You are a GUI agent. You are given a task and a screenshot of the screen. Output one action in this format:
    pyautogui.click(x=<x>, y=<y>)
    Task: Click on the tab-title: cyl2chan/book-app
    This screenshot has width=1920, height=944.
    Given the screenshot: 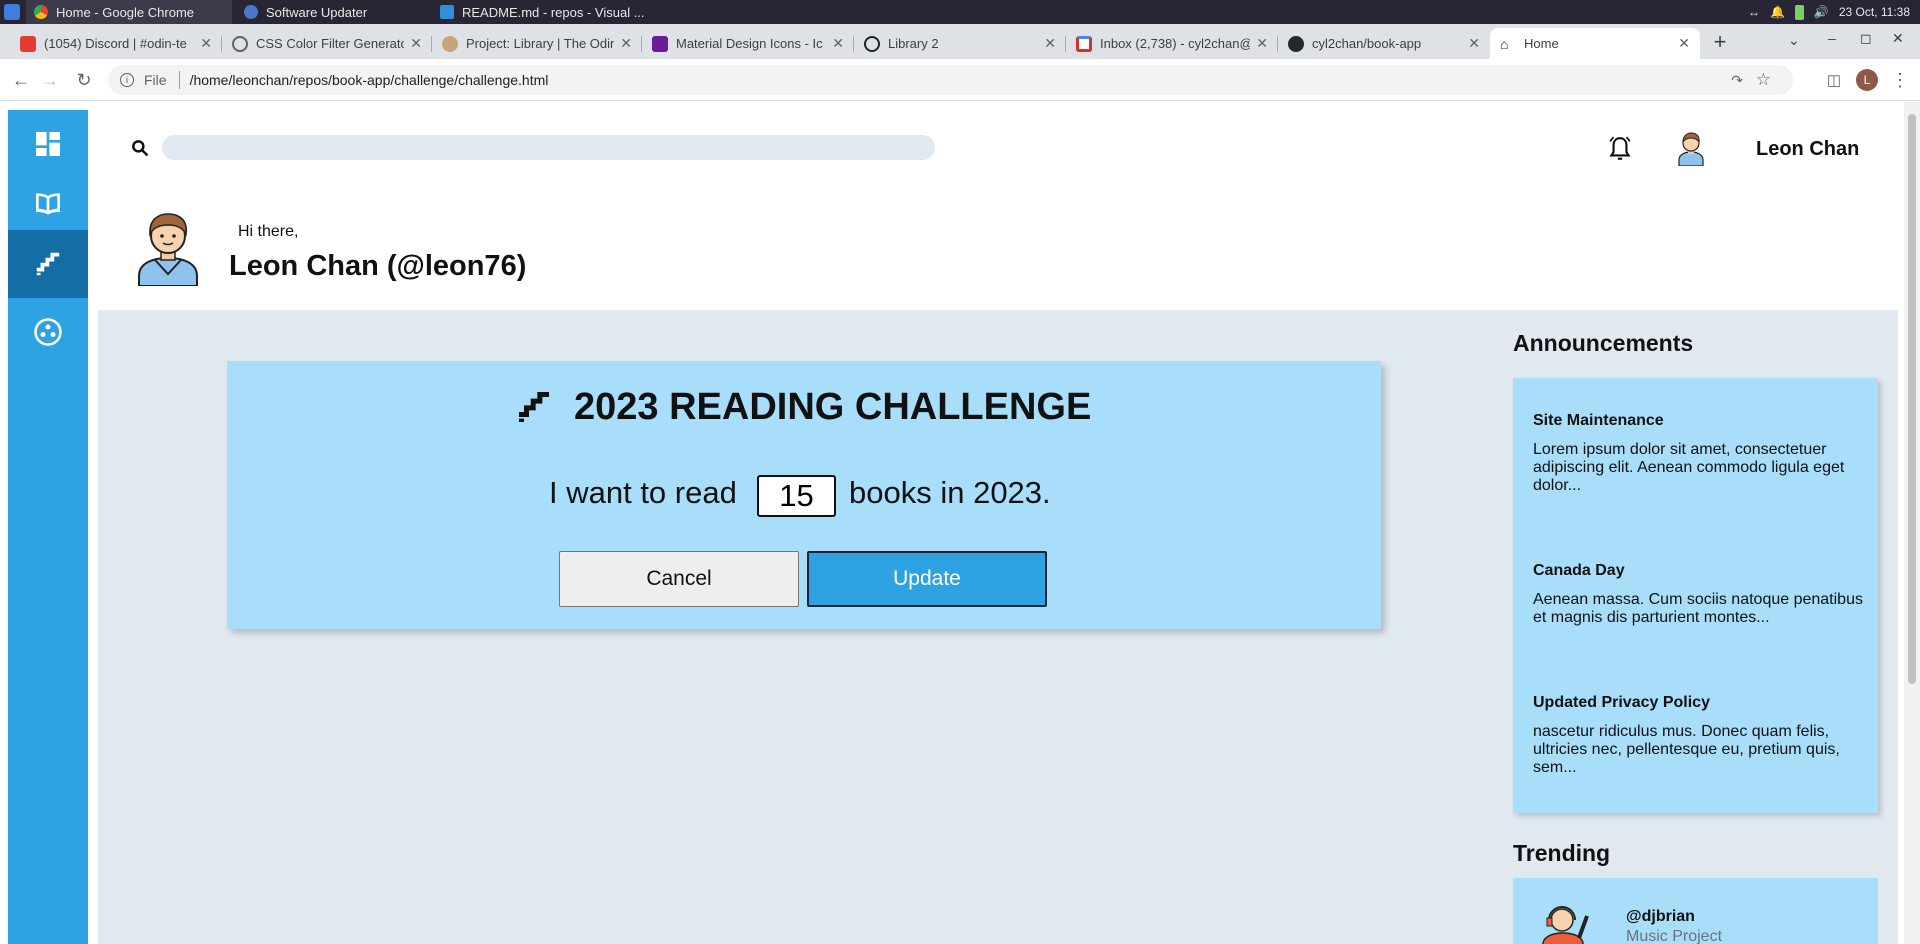 What is the action you would take?
    pyautogui.click(x=1367, y=43)
    